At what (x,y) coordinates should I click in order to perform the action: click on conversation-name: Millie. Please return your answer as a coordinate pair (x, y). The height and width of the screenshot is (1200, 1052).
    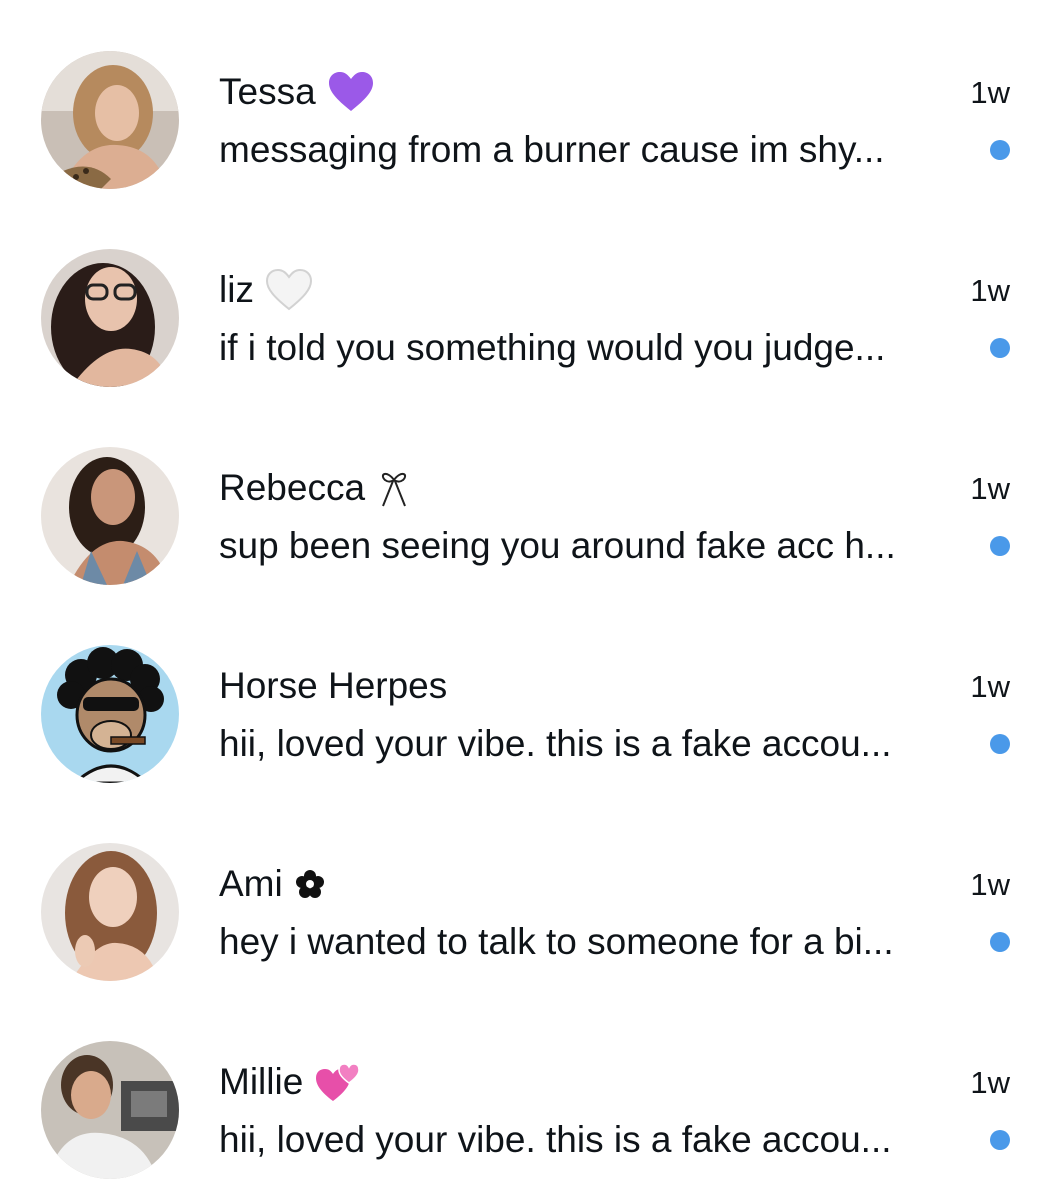
    Looking at the image, I should click on (290, 1082).